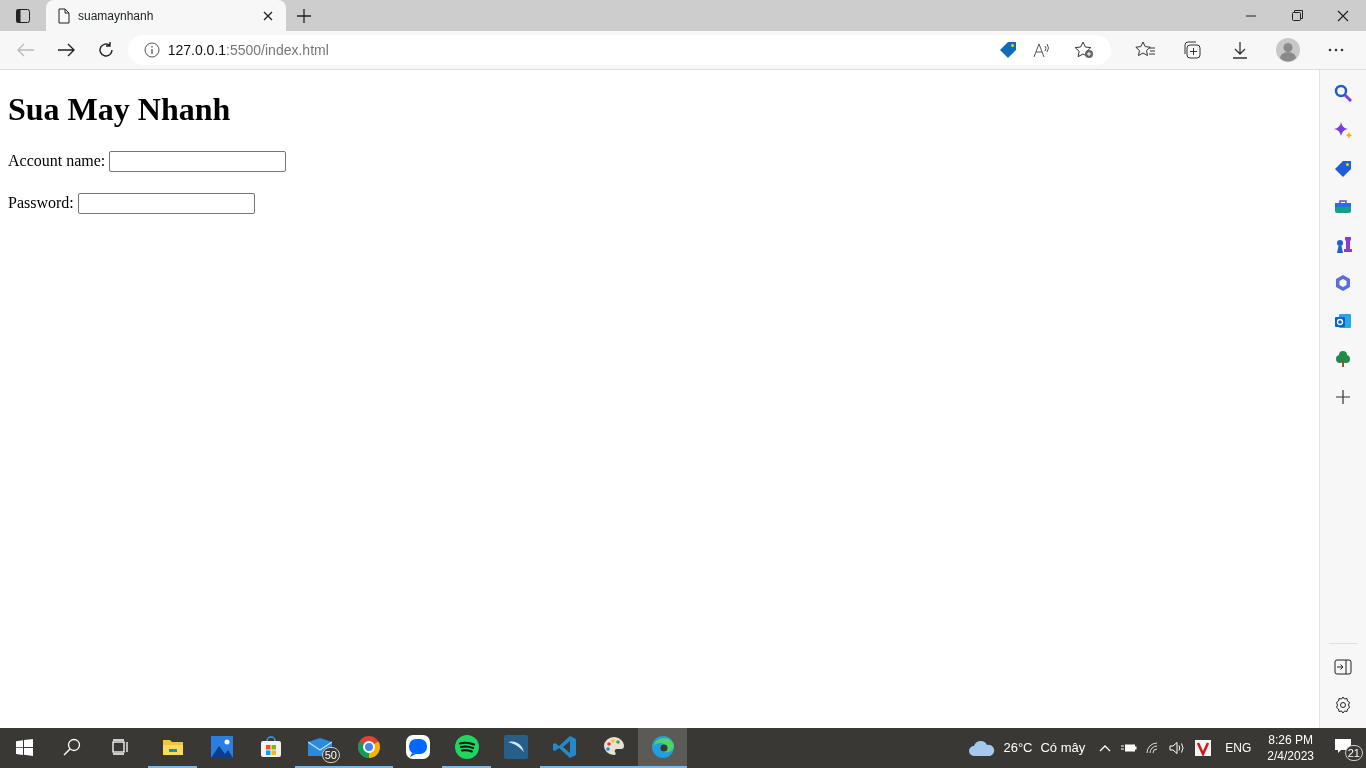 The width and height of the screenshot is (1366, 768). I want to click on browser-swirl-icon, so click(662, 747).